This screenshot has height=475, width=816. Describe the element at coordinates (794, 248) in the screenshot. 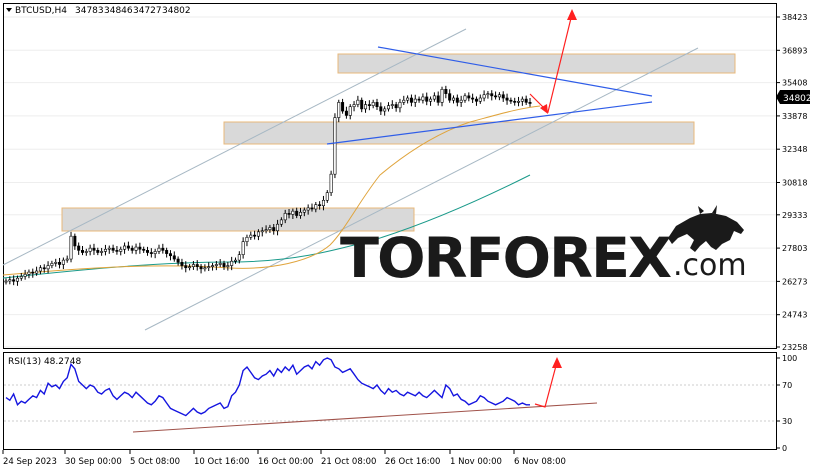

I see `price-tick-label: 27803` at that location.